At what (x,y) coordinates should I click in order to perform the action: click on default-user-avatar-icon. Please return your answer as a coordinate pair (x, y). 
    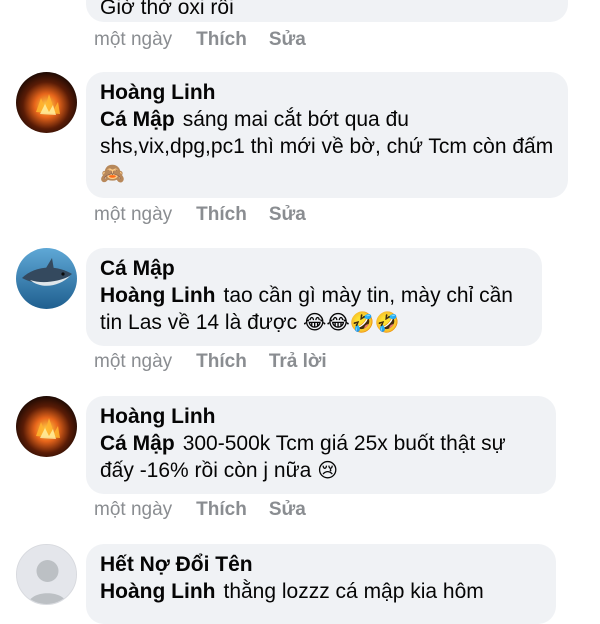
    Looking at the image, I should click on (46, 574).